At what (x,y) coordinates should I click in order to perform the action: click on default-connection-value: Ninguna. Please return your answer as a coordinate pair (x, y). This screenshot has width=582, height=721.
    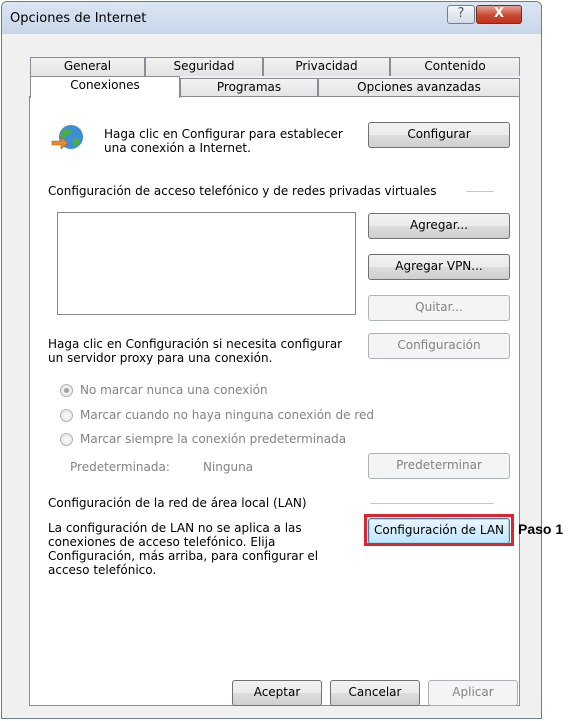
    Looking at the image, I should click on (228, 467).